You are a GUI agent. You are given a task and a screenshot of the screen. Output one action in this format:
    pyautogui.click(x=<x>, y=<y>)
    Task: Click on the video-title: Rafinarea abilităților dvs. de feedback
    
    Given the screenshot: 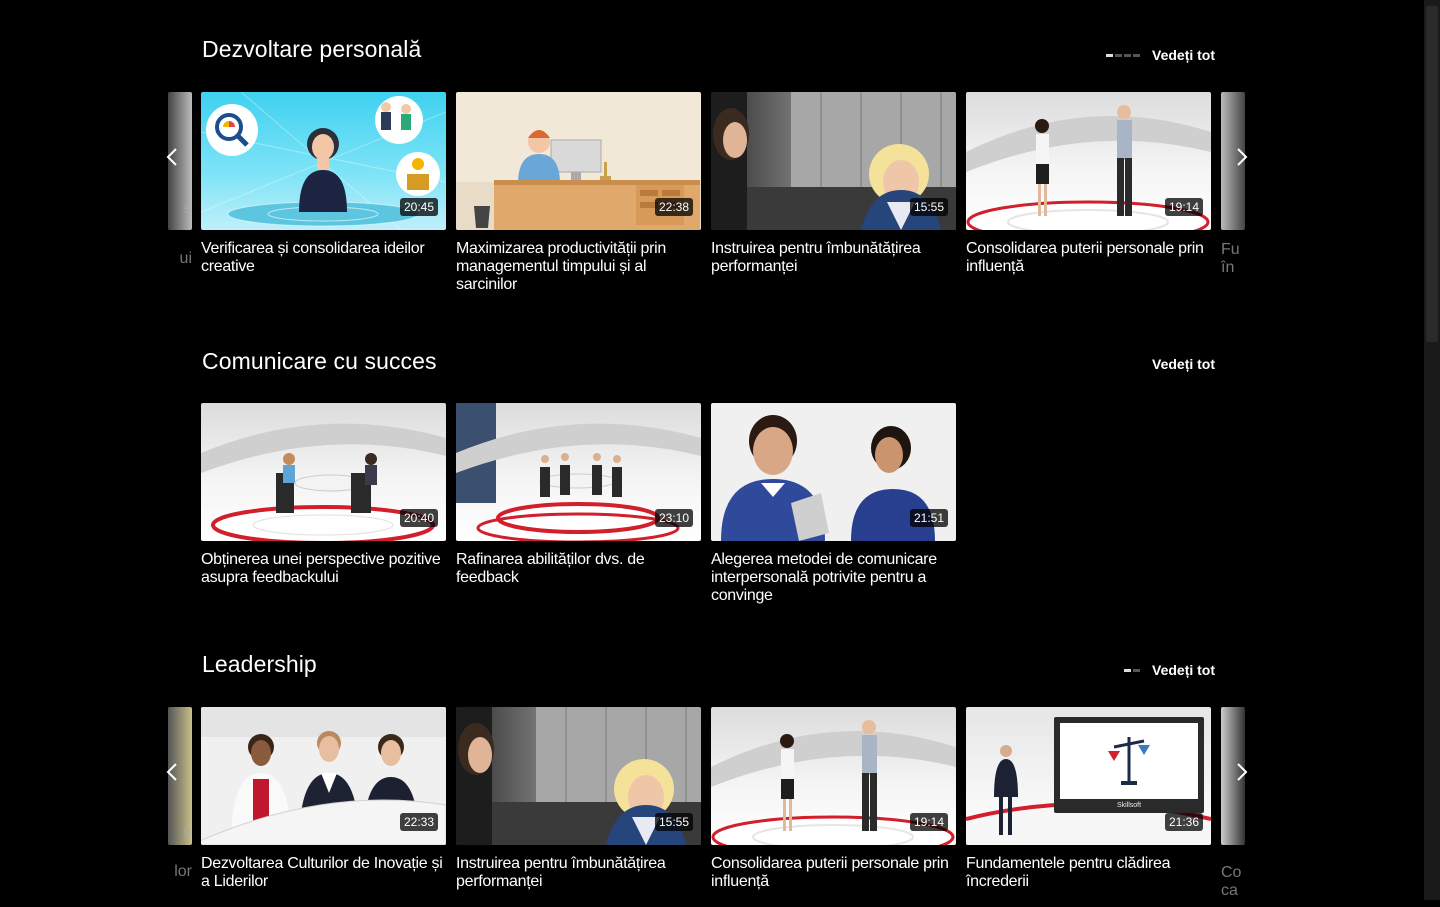 What is the action you would take?
    pyautogui.click(x=550, y=568)
    